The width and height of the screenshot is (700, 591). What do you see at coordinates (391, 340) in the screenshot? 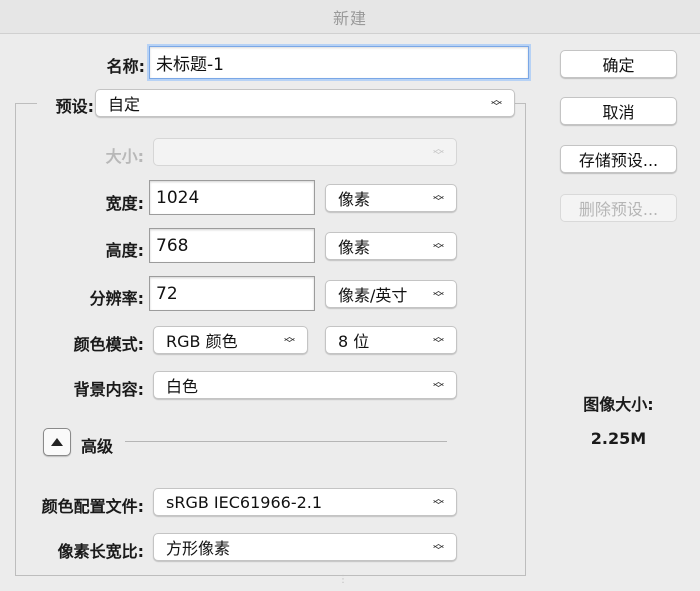
I see `bit-depth-select: 8 位 ︿ ﹀` at bounding box center [391, 340].